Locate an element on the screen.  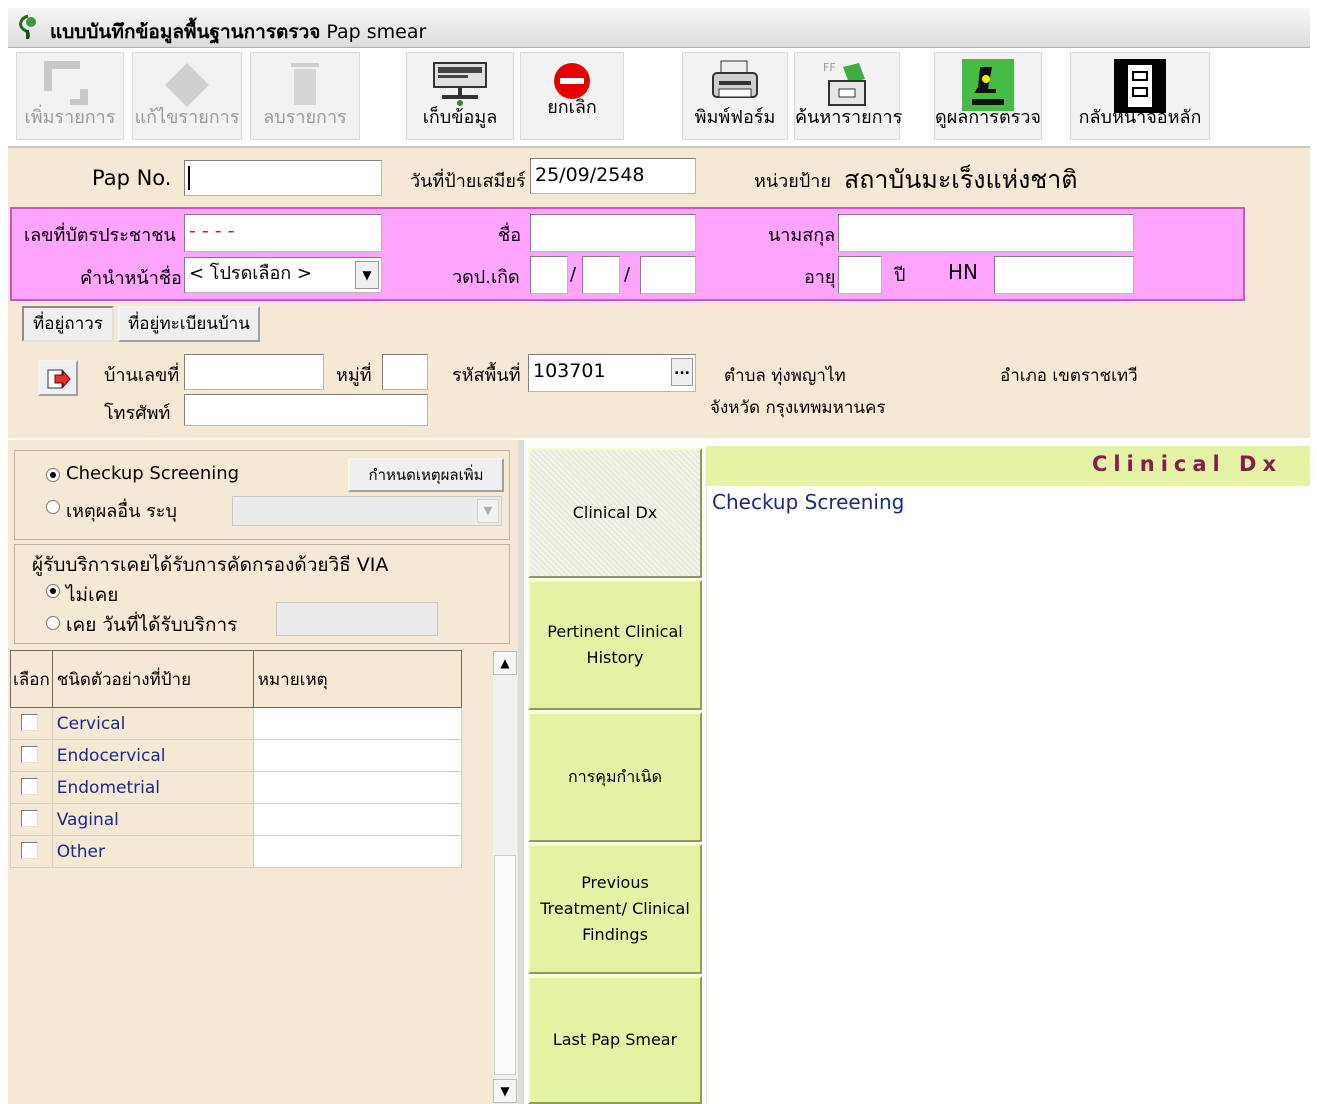
delete-record-button: ลบรายการ is located at coordinates (305, 96).